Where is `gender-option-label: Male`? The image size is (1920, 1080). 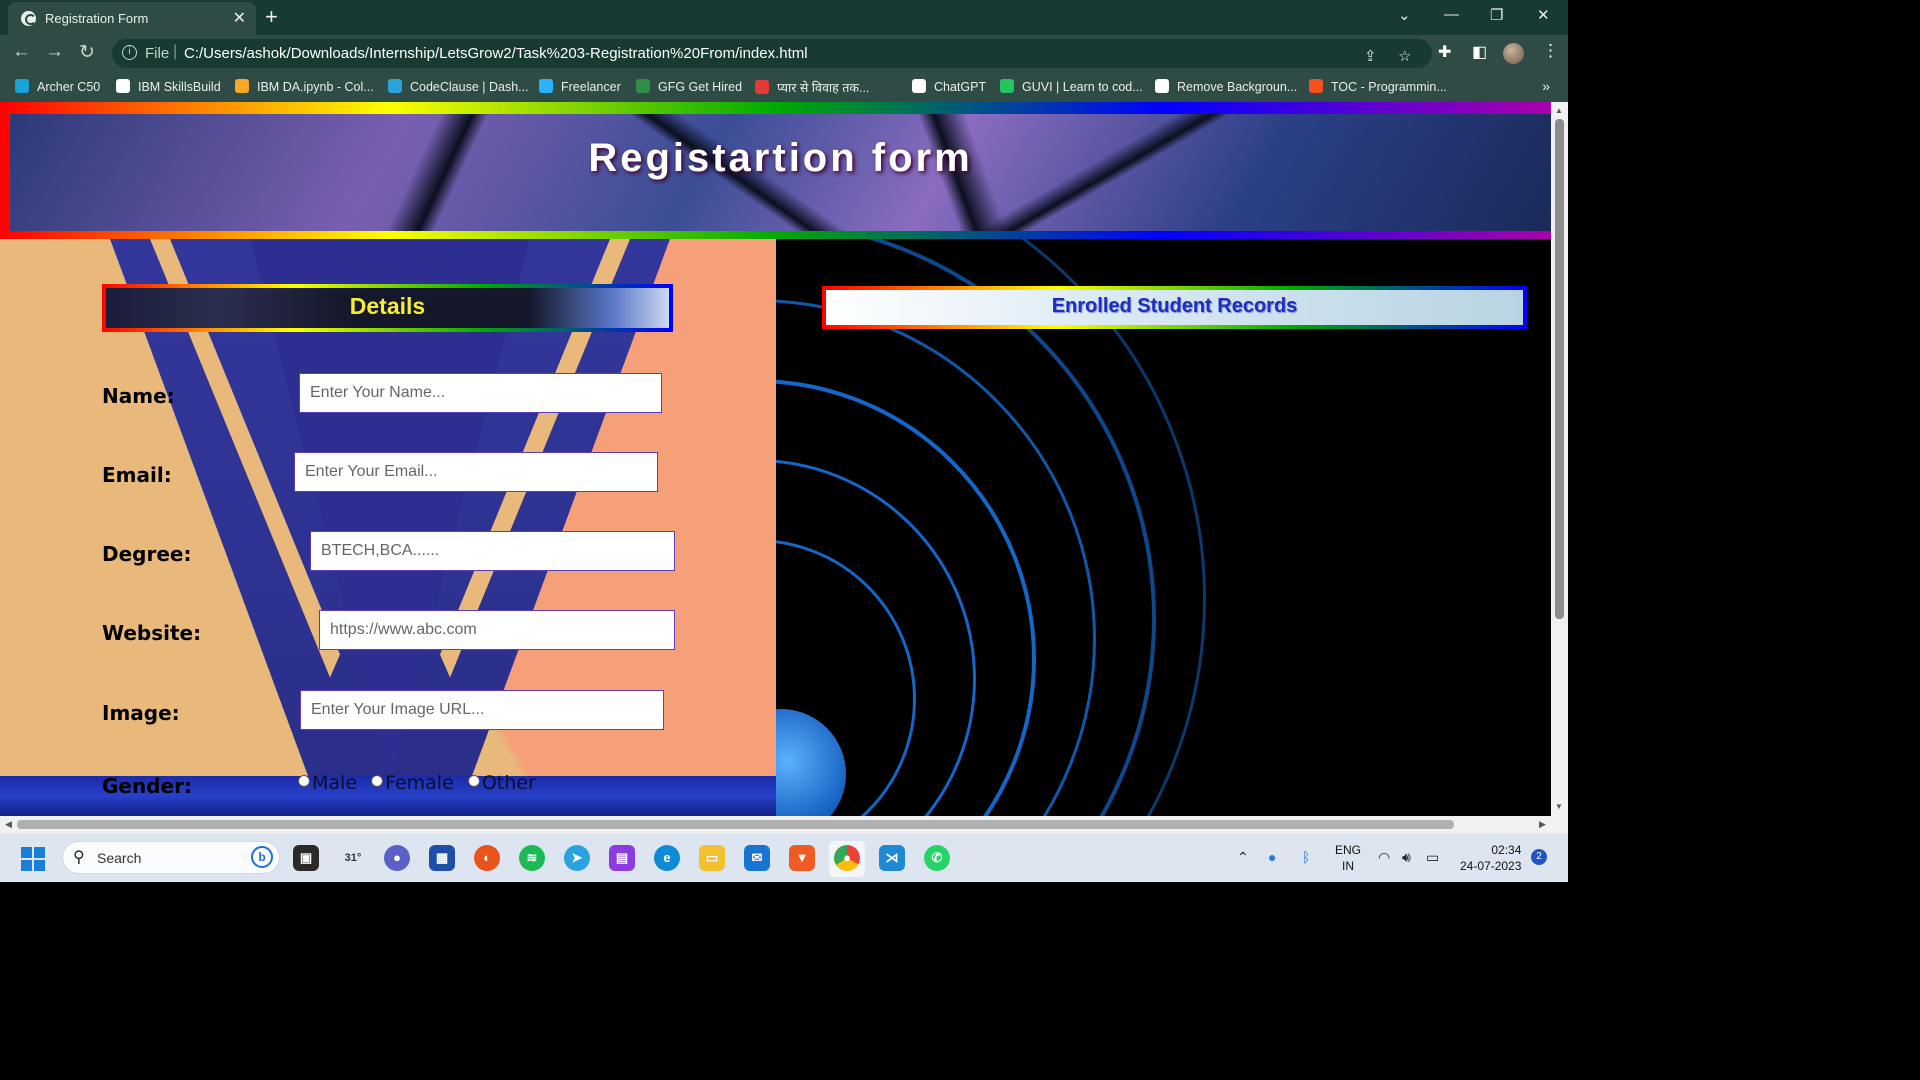
gender-option-label: Male is located at coordinates (335, 783).